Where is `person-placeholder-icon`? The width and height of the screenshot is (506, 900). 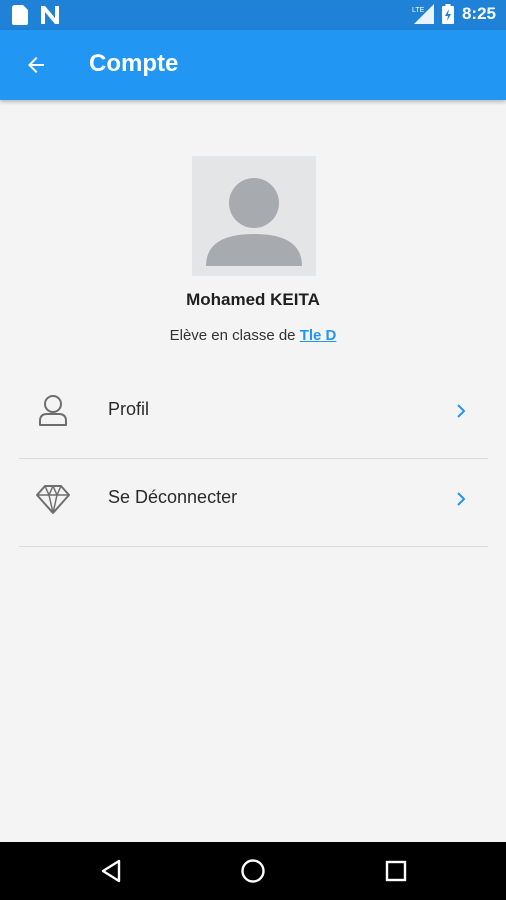
person-placeholder-icon is located at coordinates (254, 222).